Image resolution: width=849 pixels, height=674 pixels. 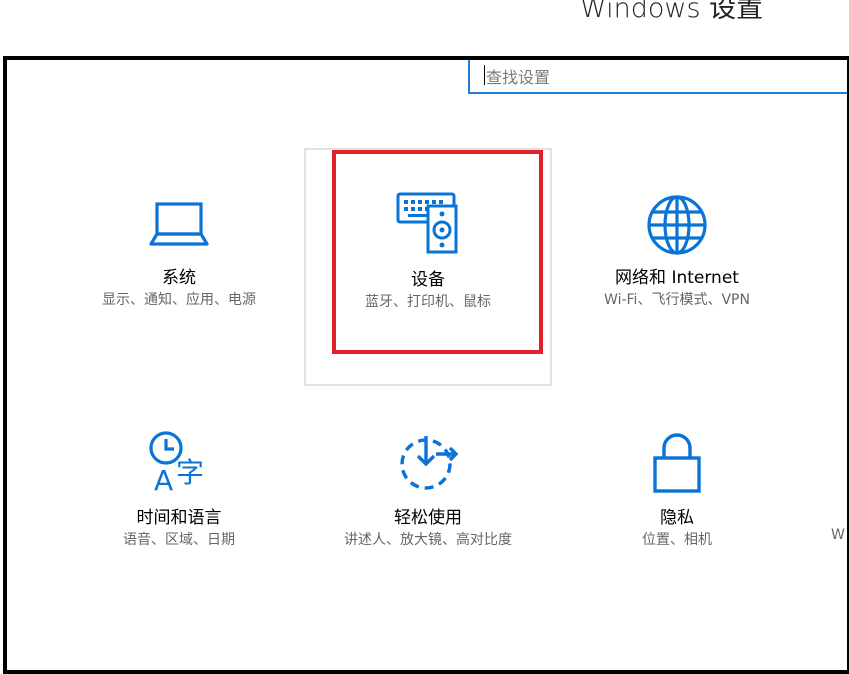 I want to click on tile-subtitle: 显示、通知、应用、电源, so click(x=179, y=300).